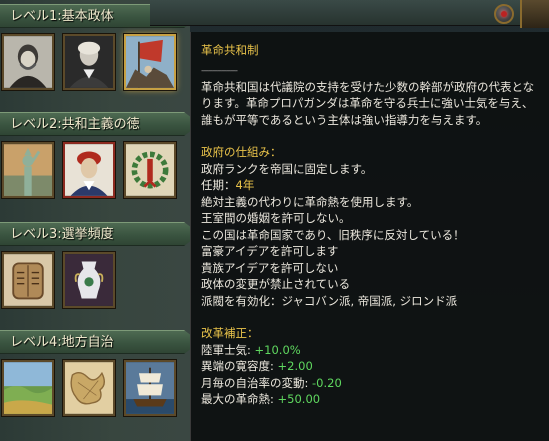 The height and width of the screenshot is (441, 549). I want to click on level-2-name: 共和主義の徳, so click(100, 124).